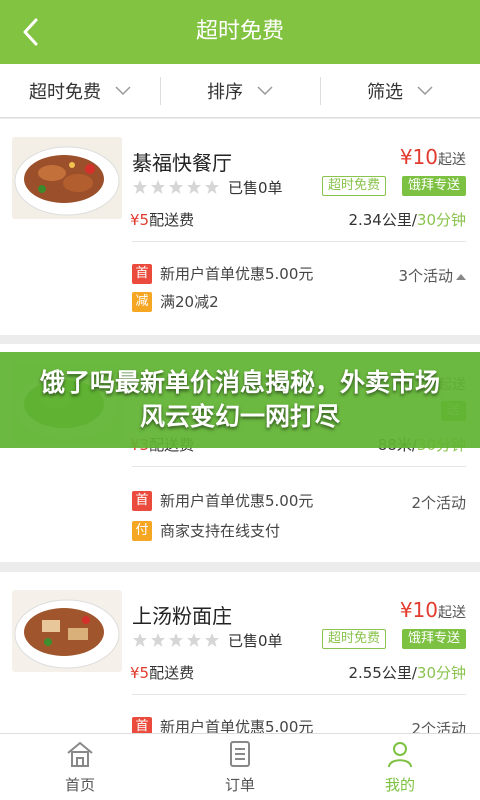  What do you see at coordinates (182, 163) in the screenshot?
I see `restaurant-name: 綦福快餐厅` at bounding box center [182, 163].